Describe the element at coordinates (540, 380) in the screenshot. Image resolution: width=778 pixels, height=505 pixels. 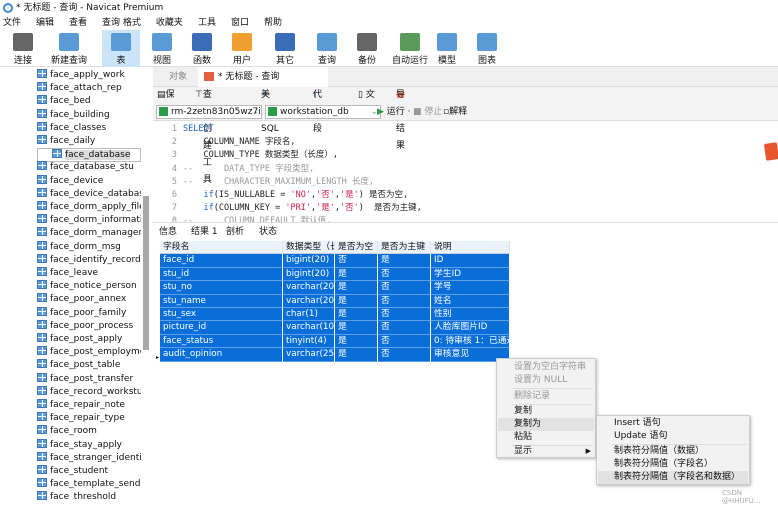
I see `menu-set-null: 设置为 NULL` at that location.